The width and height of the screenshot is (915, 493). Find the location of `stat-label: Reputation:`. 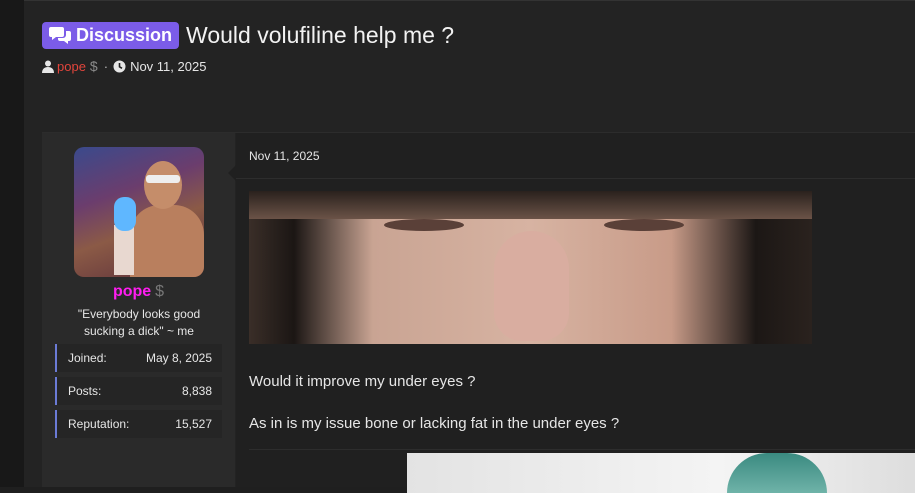

stat-label: Reputation: is located at coordinates (99, 424).